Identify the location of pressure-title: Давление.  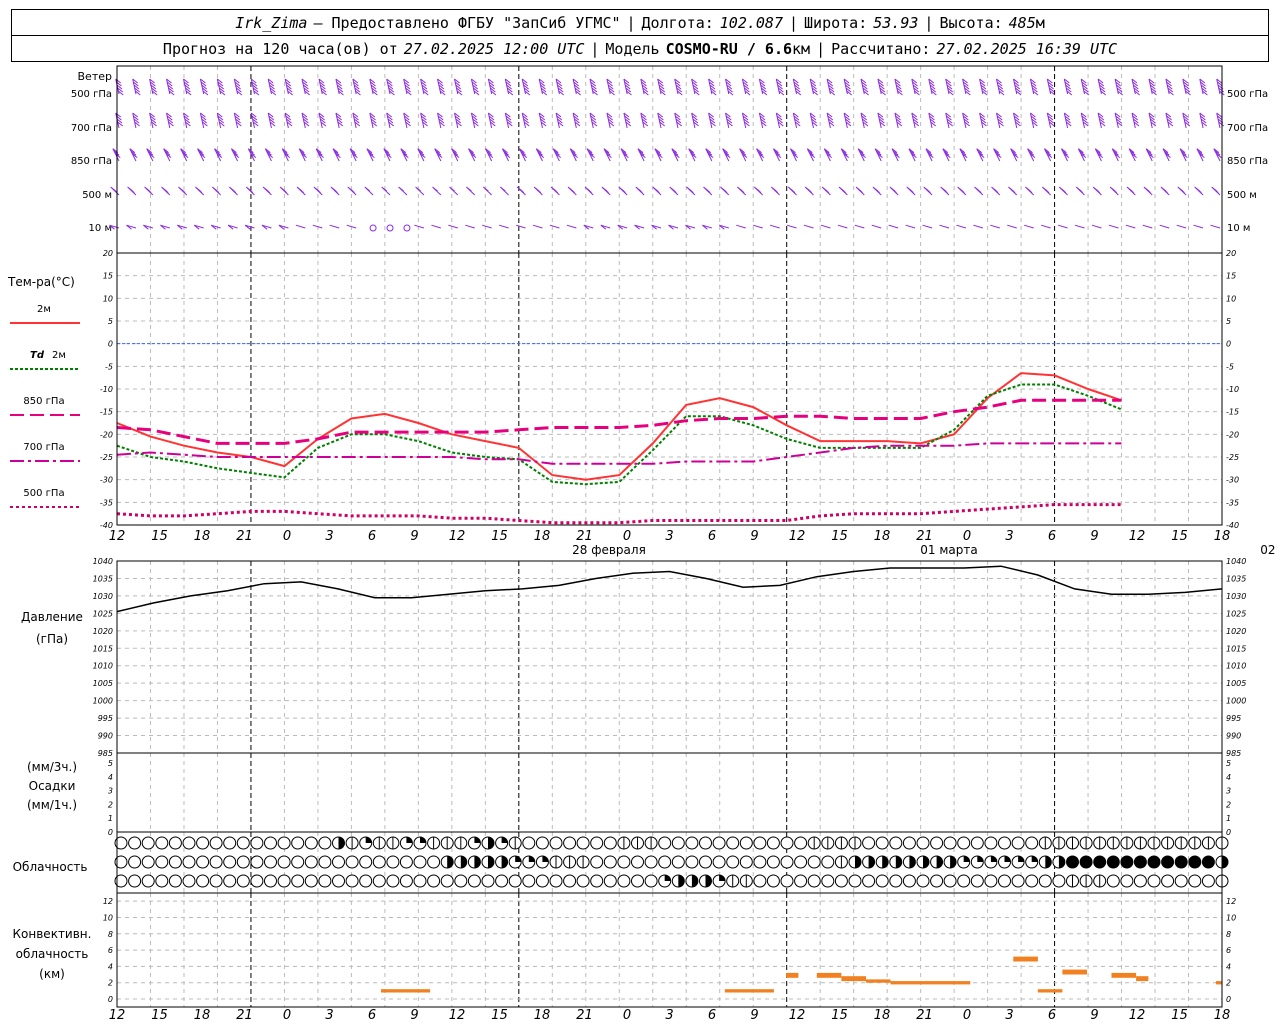
(52, 617).